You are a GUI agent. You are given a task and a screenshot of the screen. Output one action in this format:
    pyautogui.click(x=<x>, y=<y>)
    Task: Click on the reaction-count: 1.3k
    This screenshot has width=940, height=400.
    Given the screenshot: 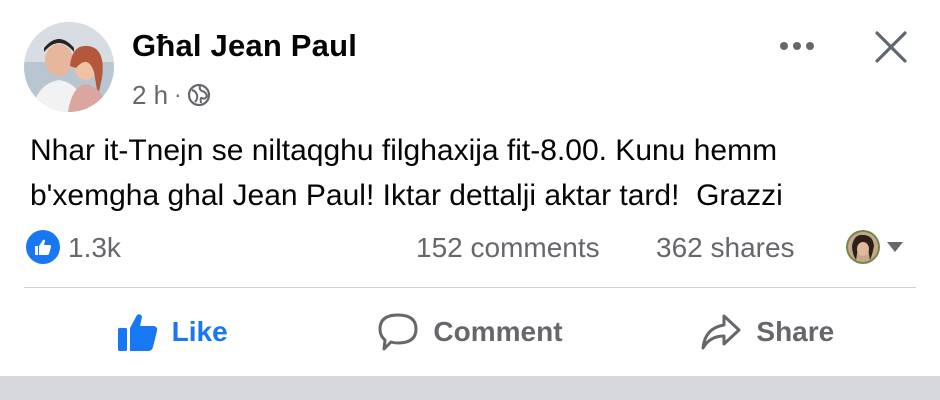 What is the action you would take?
    pyautogui.click(x=94, y=248)
    